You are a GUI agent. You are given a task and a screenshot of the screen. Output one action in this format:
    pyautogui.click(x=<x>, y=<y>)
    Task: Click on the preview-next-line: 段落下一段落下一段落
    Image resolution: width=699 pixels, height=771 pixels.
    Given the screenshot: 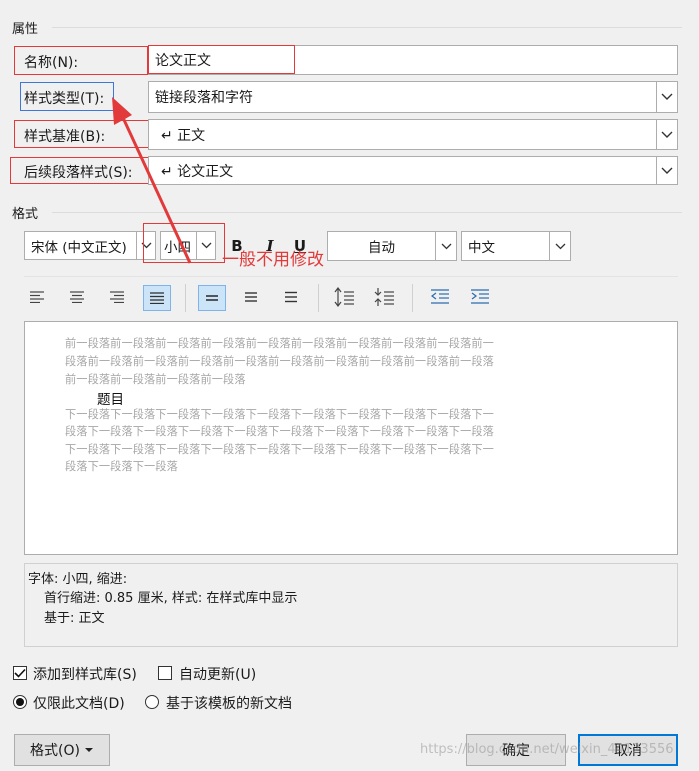 What is the action you would take?
    pyautogui.click(x=121, y=466)
    